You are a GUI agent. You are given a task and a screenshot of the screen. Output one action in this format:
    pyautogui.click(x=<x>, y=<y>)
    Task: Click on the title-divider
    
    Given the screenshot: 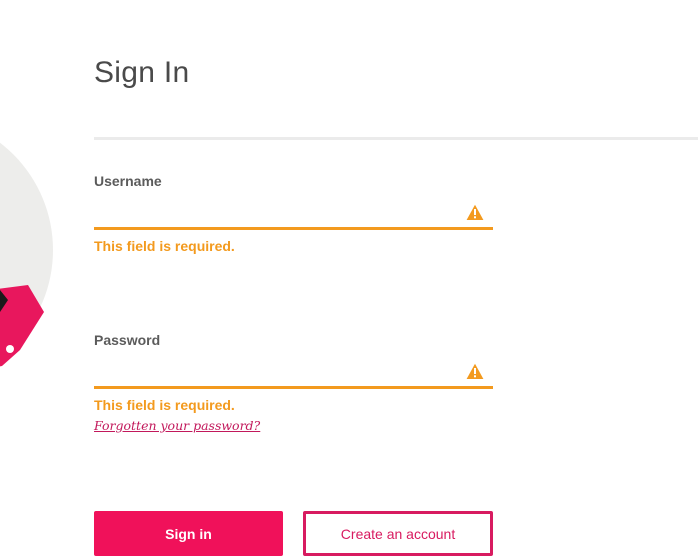 What is the action you would take?
    pyautogui.click(x=396, y=138)
    